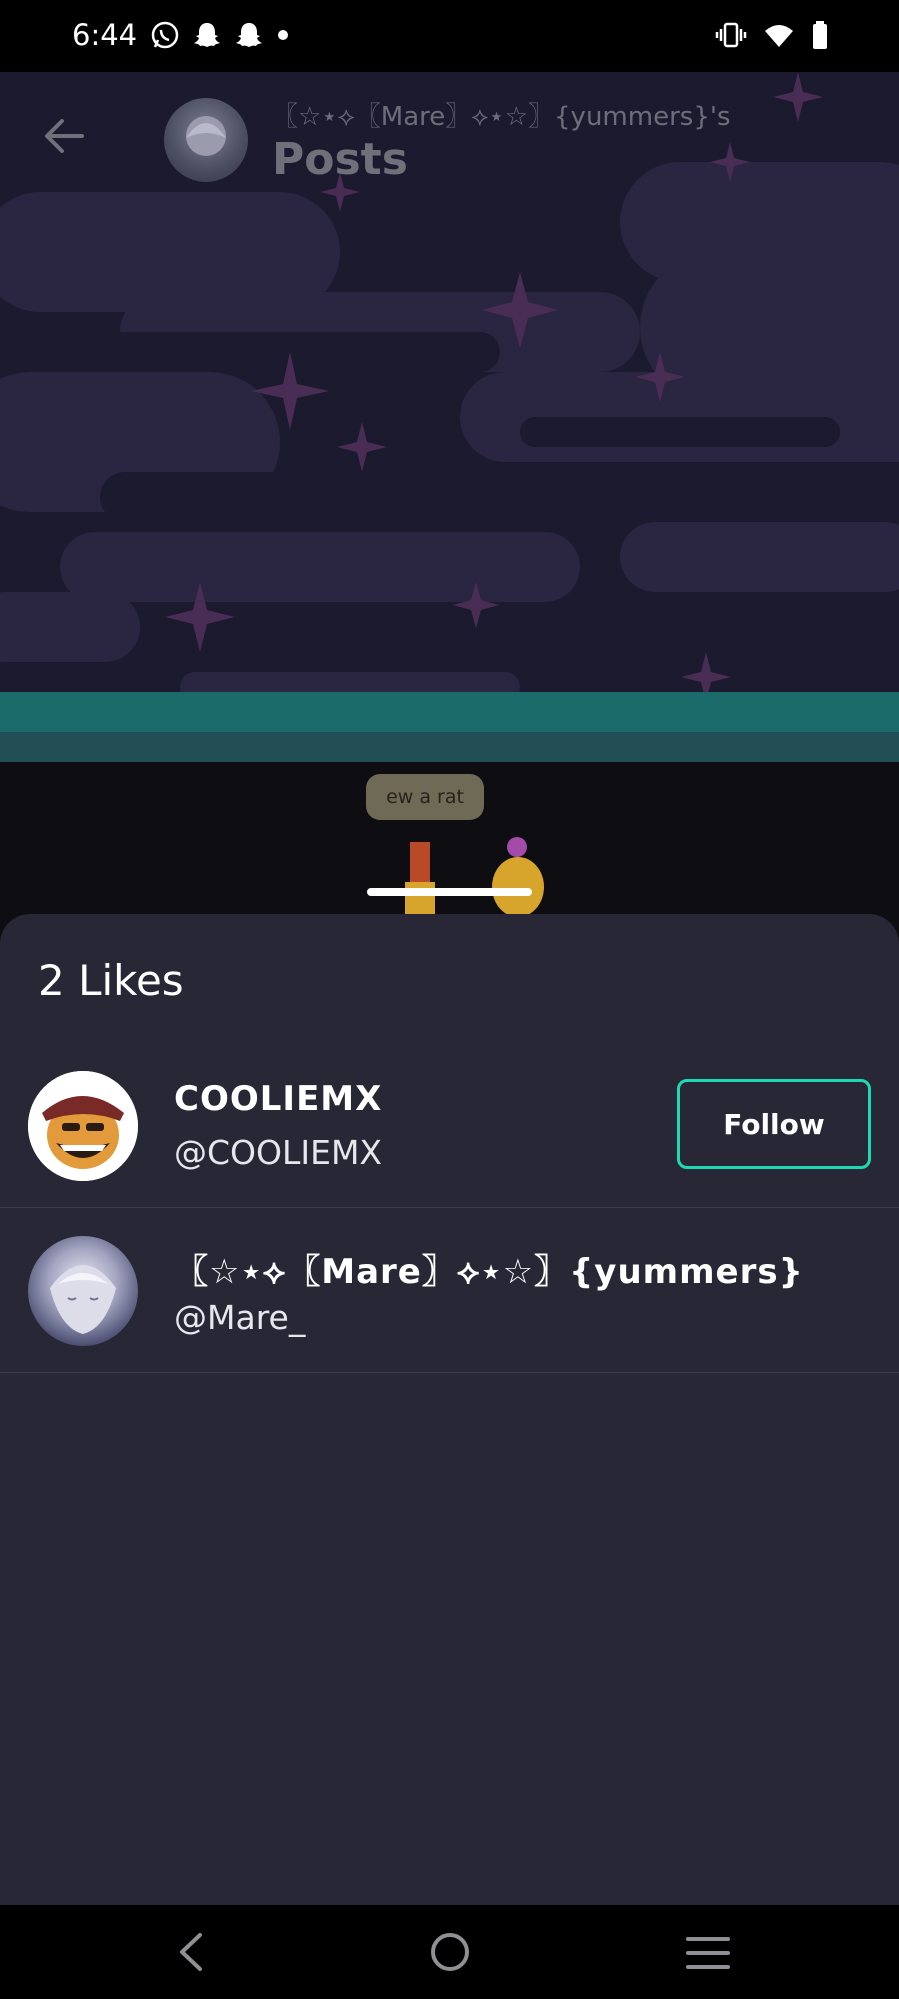 This screenshot has width=899, height=1999. What do you see at coordinates (731, 35) in the screenshot?
I see `vibrate-icon` at bounding box center [731, 35].